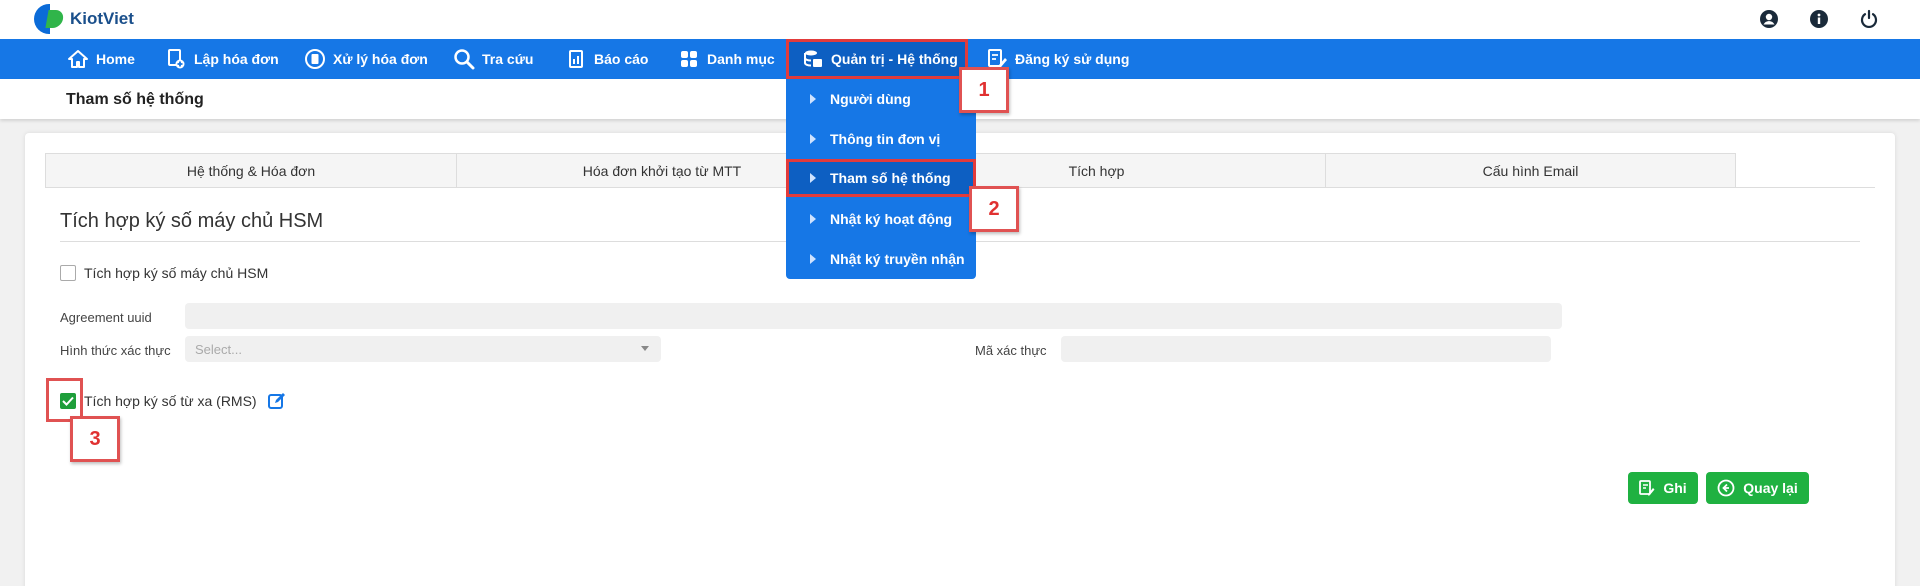 This screenshot has width=1920, height=586. Describe the element at coordinates (994, 209) in the screenshot. I see `callout-2: 2` at that location.